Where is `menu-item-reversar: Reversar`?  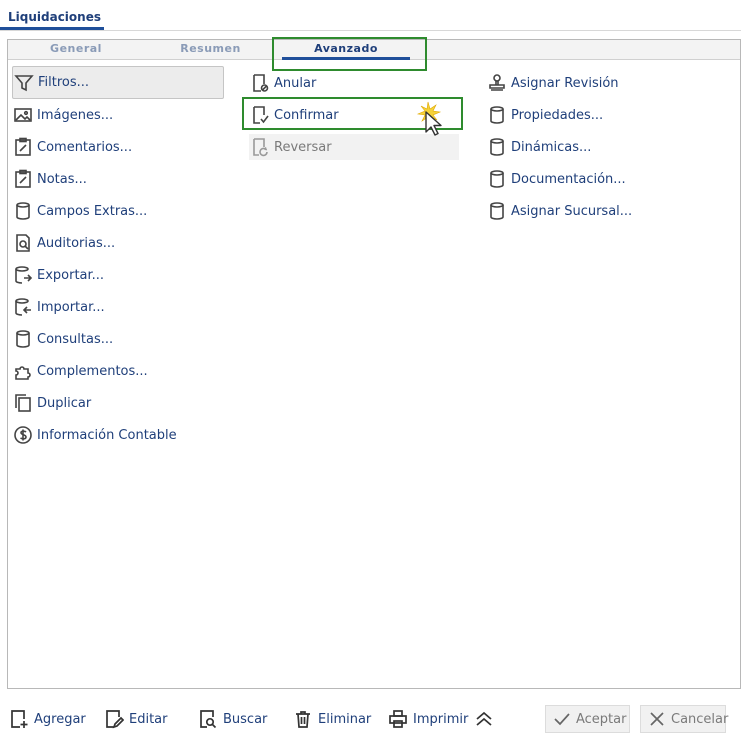 menu-item-reversar: Reversar is located at coordinates (354, 147).